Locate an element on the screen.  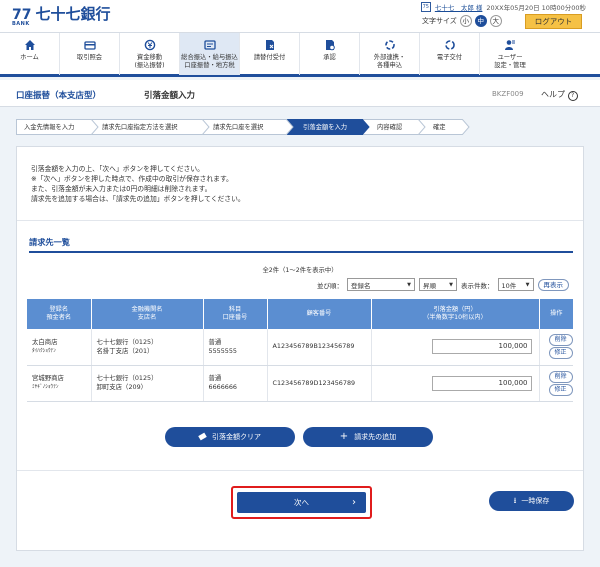
nav-external-link: 外部連携・ 各種申込 is located at coordinates (390, 54).